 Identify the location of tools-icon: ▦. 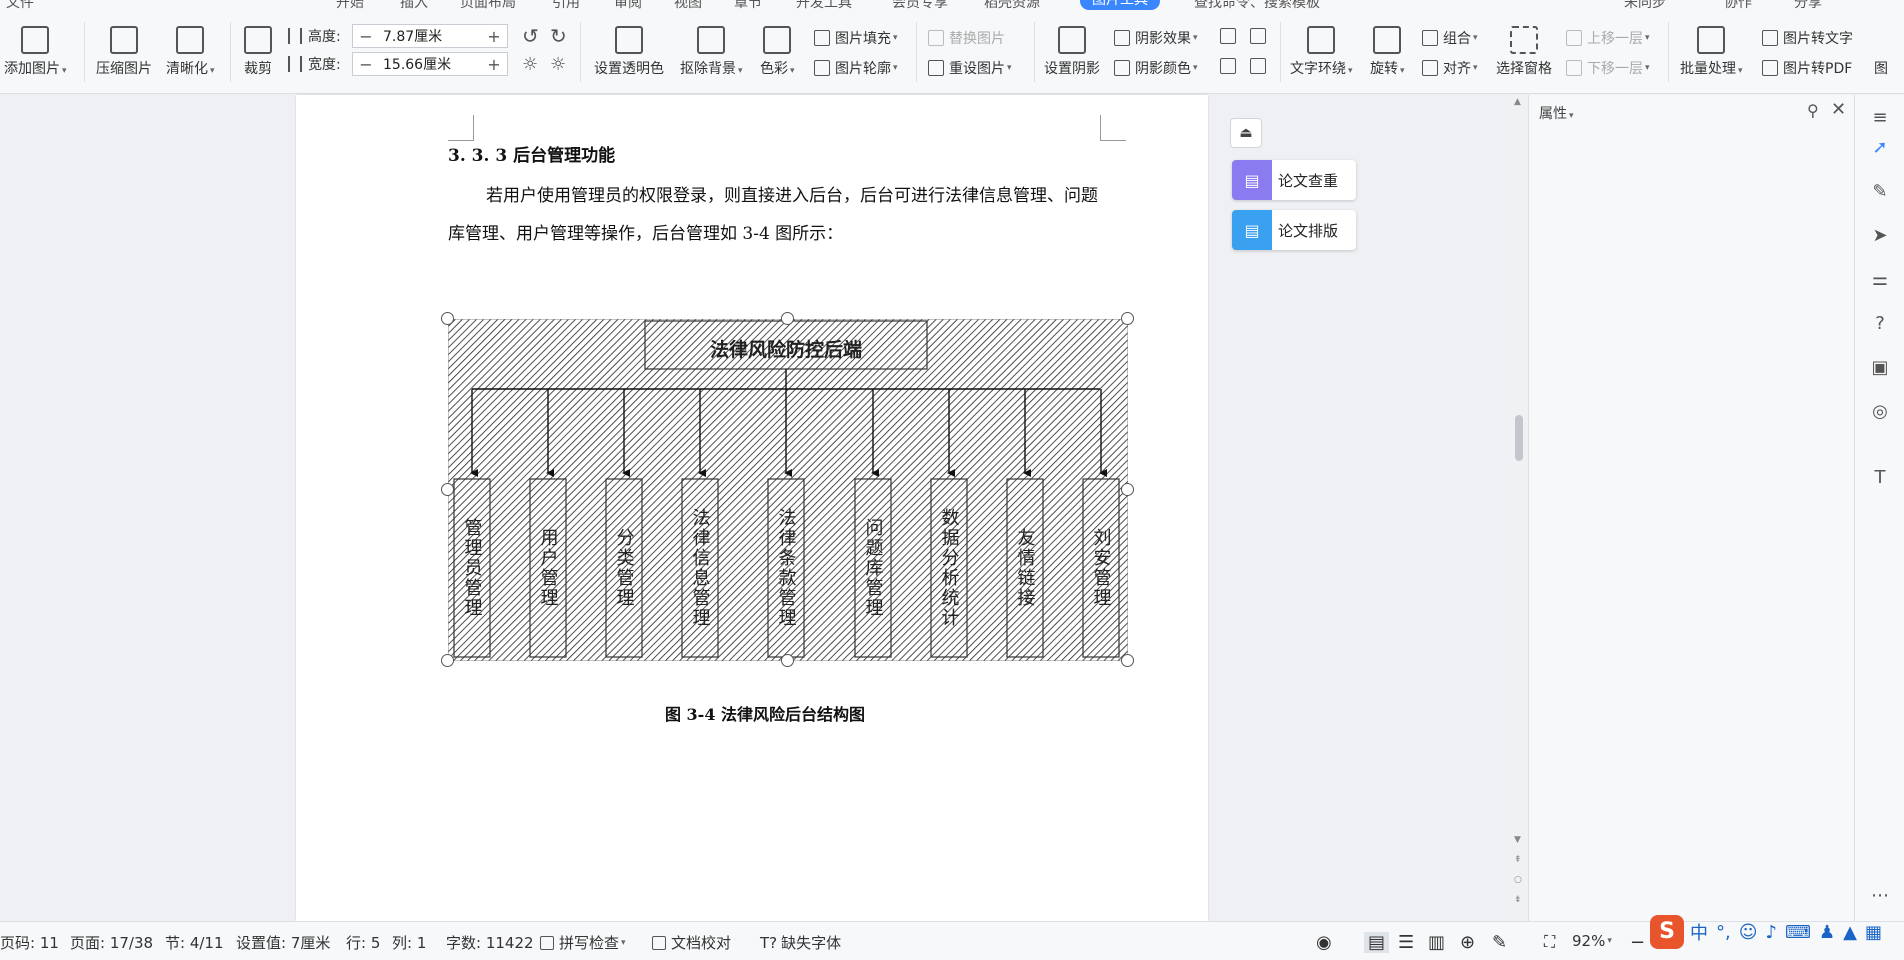
(1873, 932).